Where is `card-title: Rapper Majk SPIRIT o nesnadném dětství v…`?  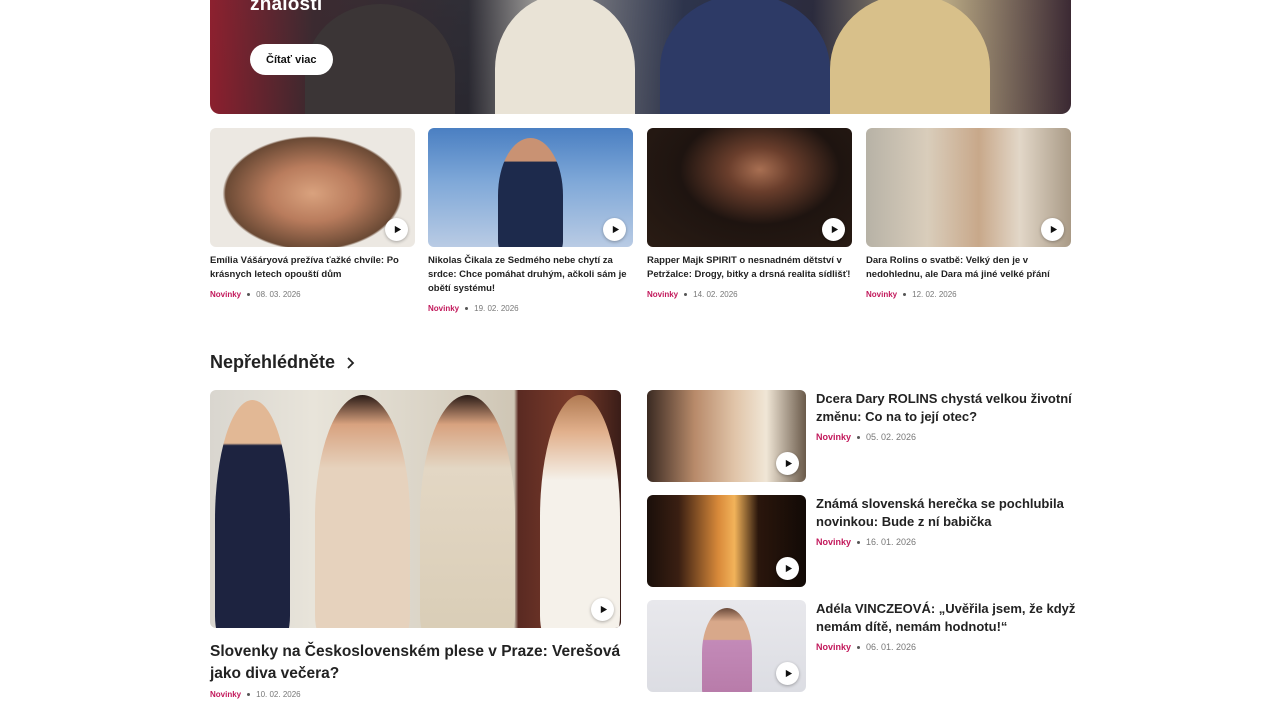 card-title: Rapper Majk SPIRIT o nesnadném dětství v… is located at coordinates (749, 268).